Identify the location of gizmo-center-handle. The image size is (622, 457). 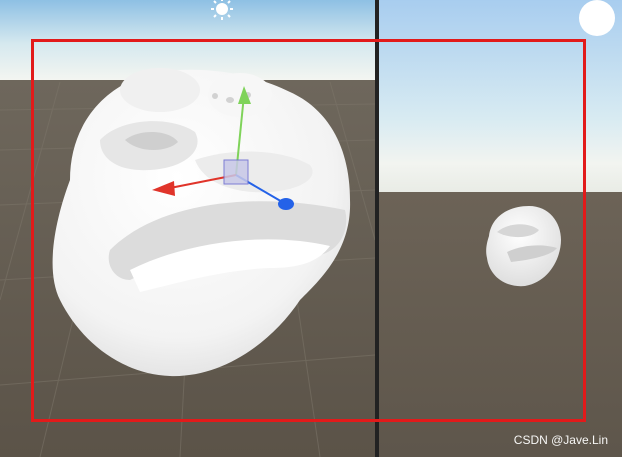
(236, 172).